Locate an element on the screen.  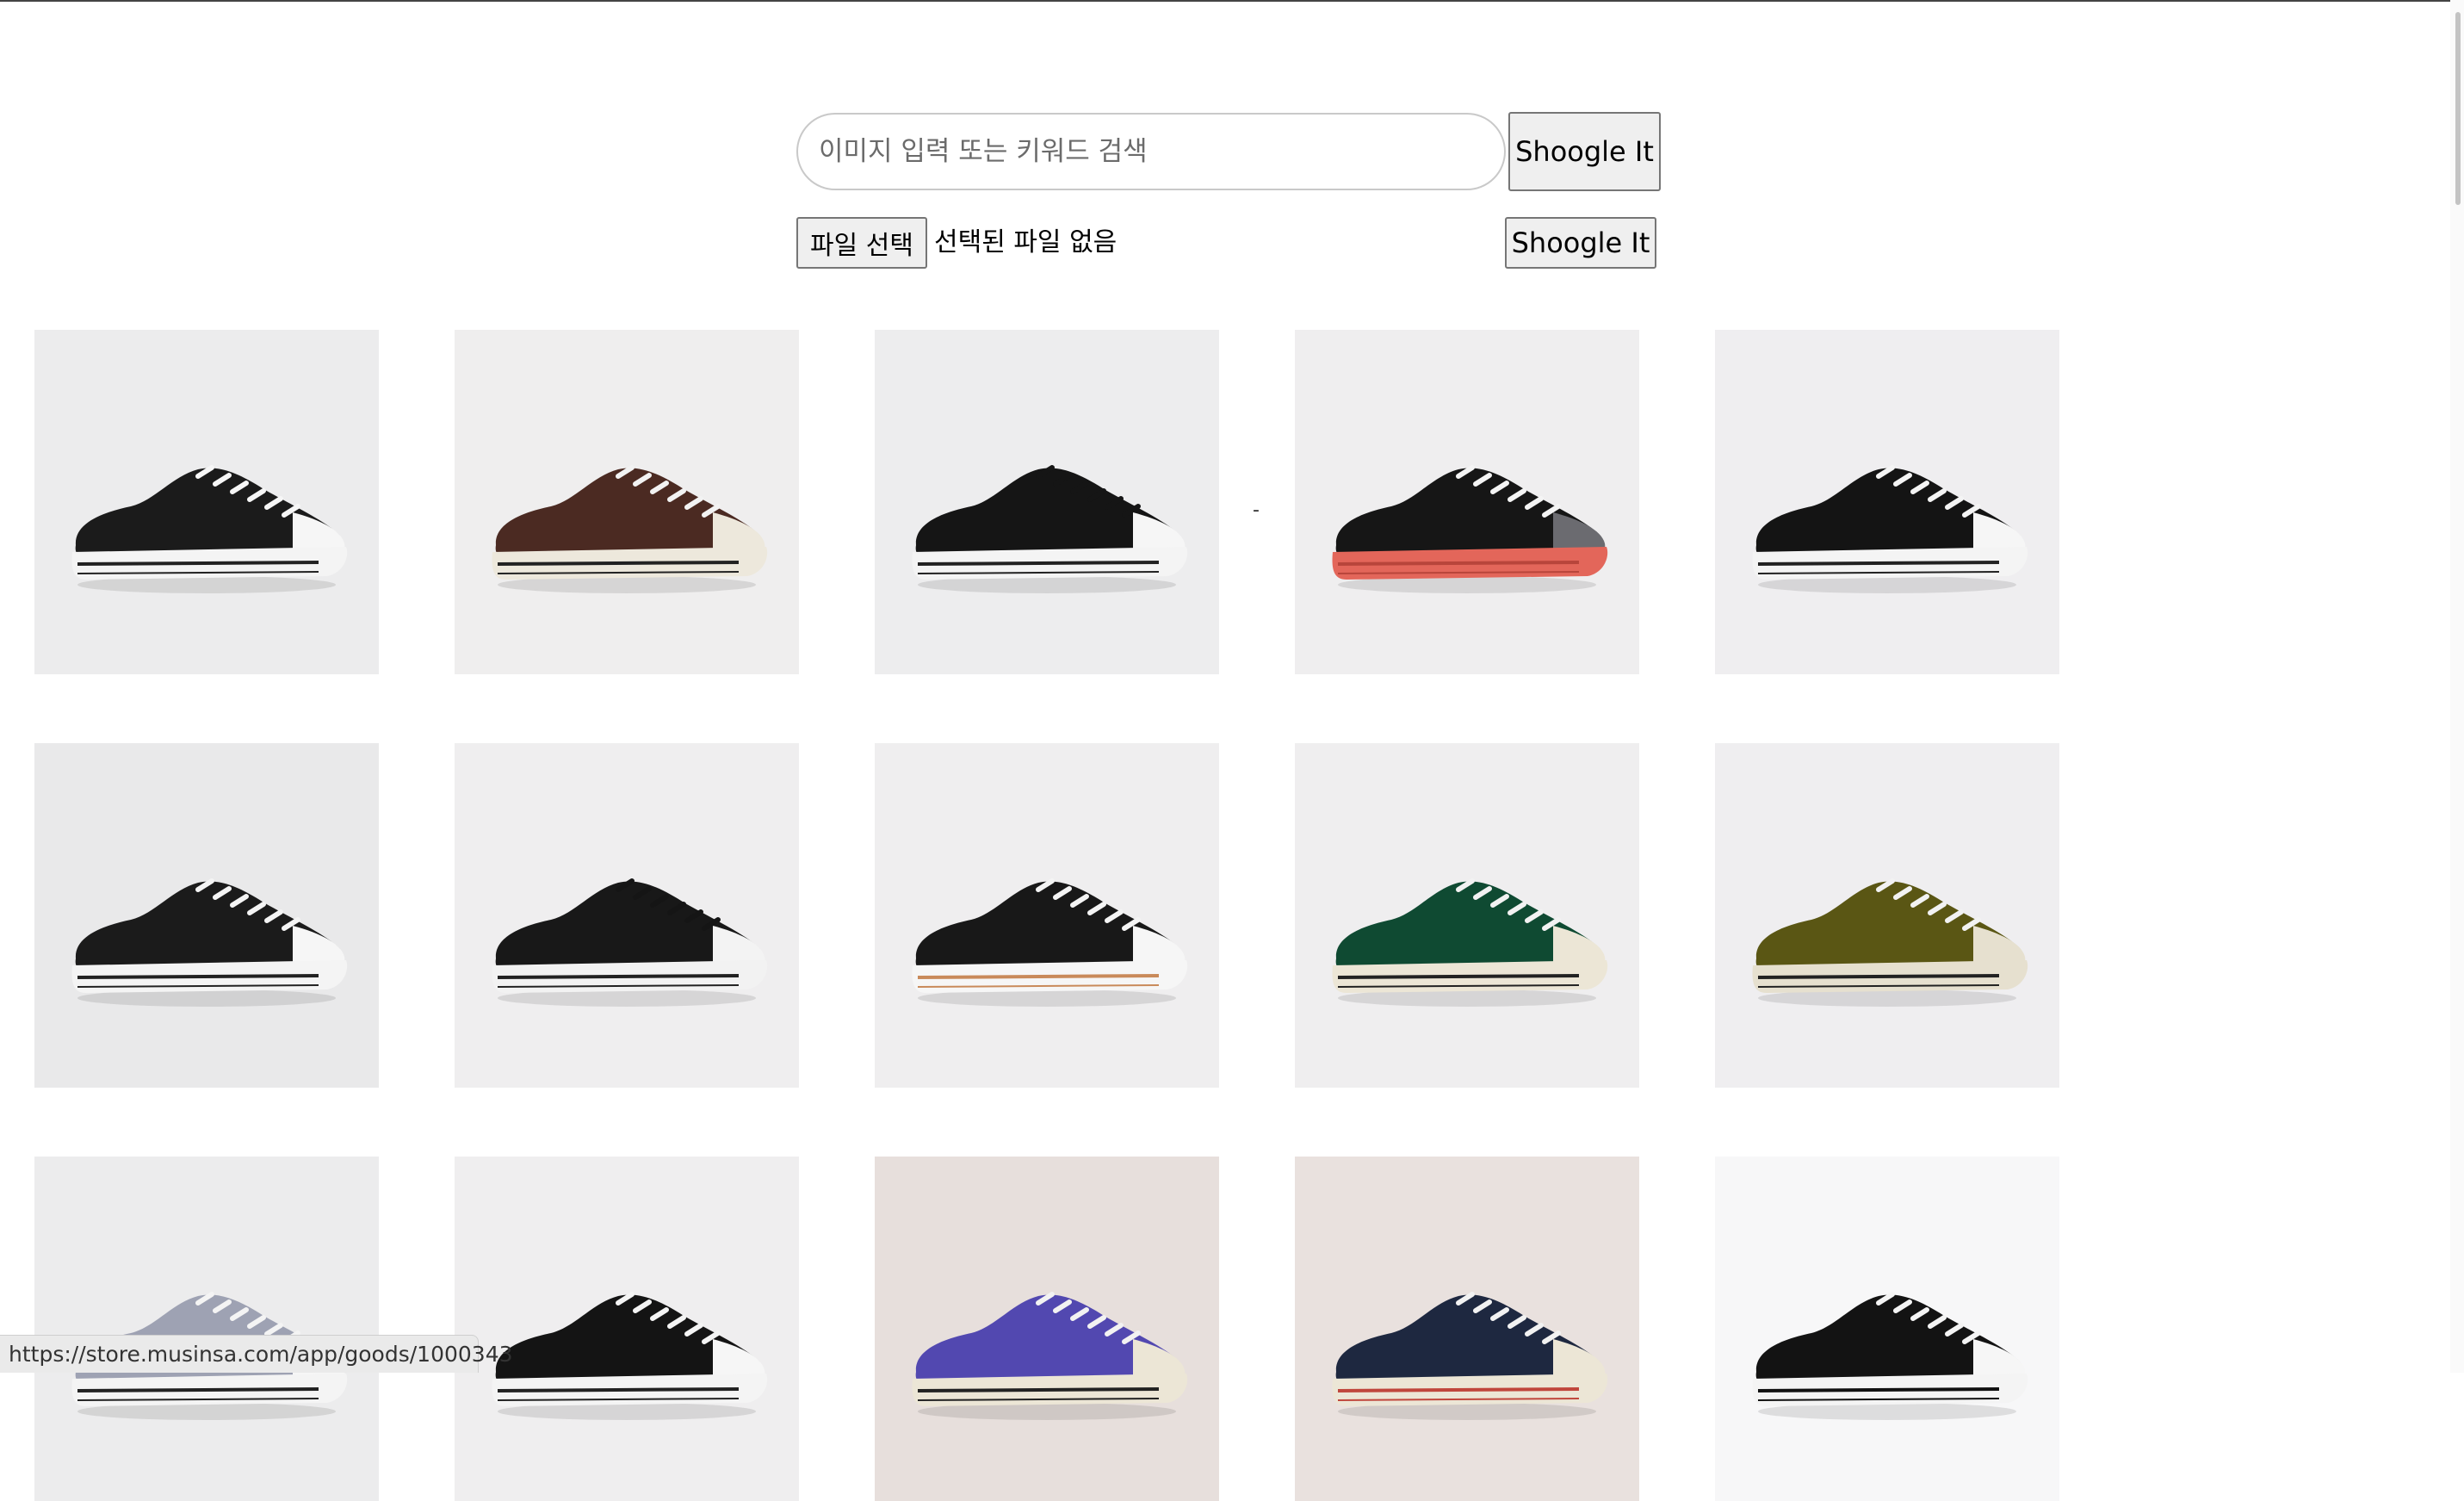
product-olive-low-top-image is located at coordinates (1887, 915).